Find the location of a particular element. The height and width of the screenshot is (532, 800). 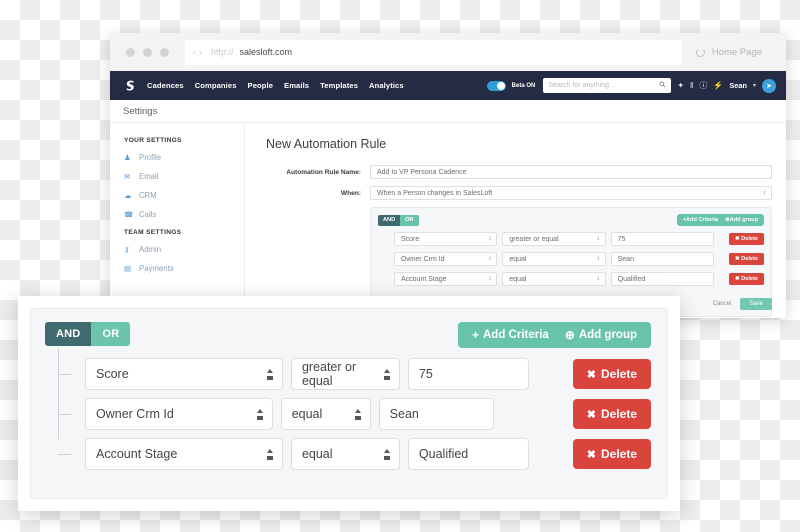

and-or-toggle-large: AND OR is located at coordinates (88, 334).